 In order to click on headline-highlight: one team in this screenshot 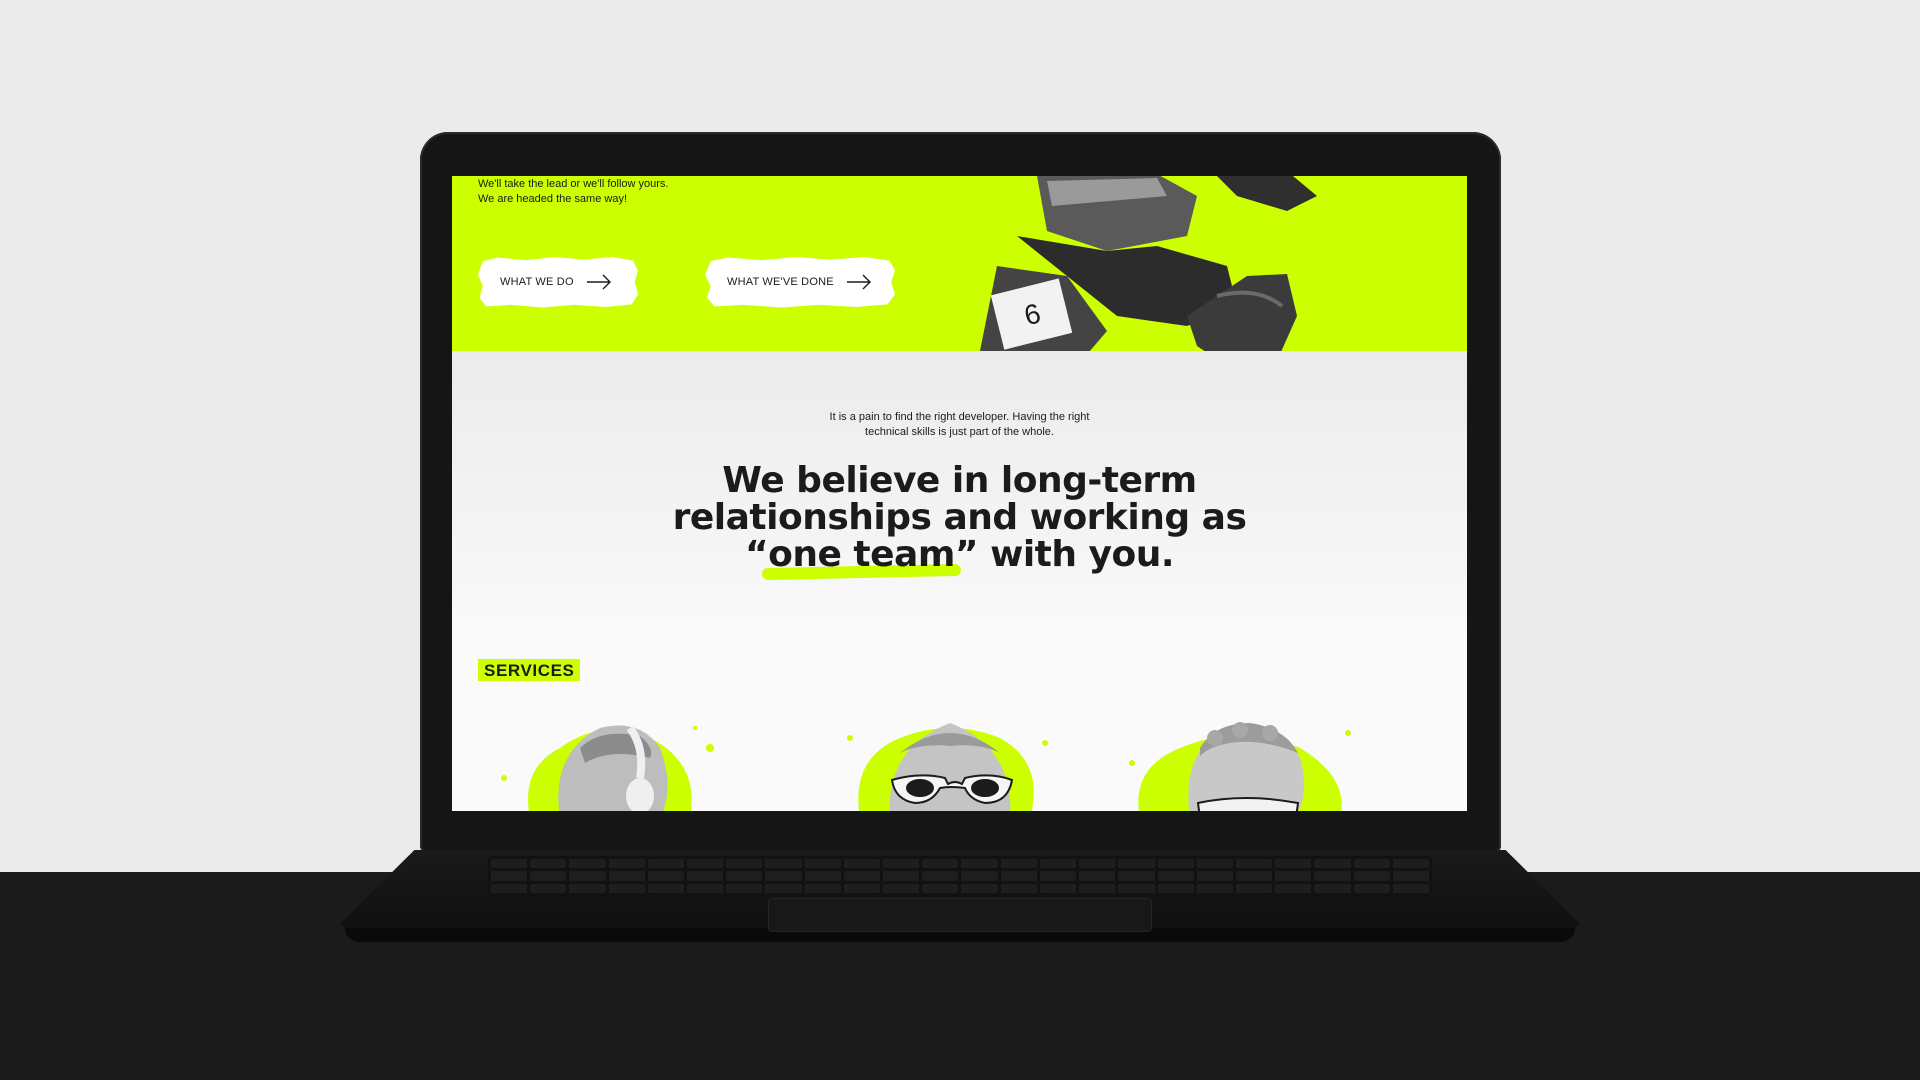, I will do `click(861, 557)`.